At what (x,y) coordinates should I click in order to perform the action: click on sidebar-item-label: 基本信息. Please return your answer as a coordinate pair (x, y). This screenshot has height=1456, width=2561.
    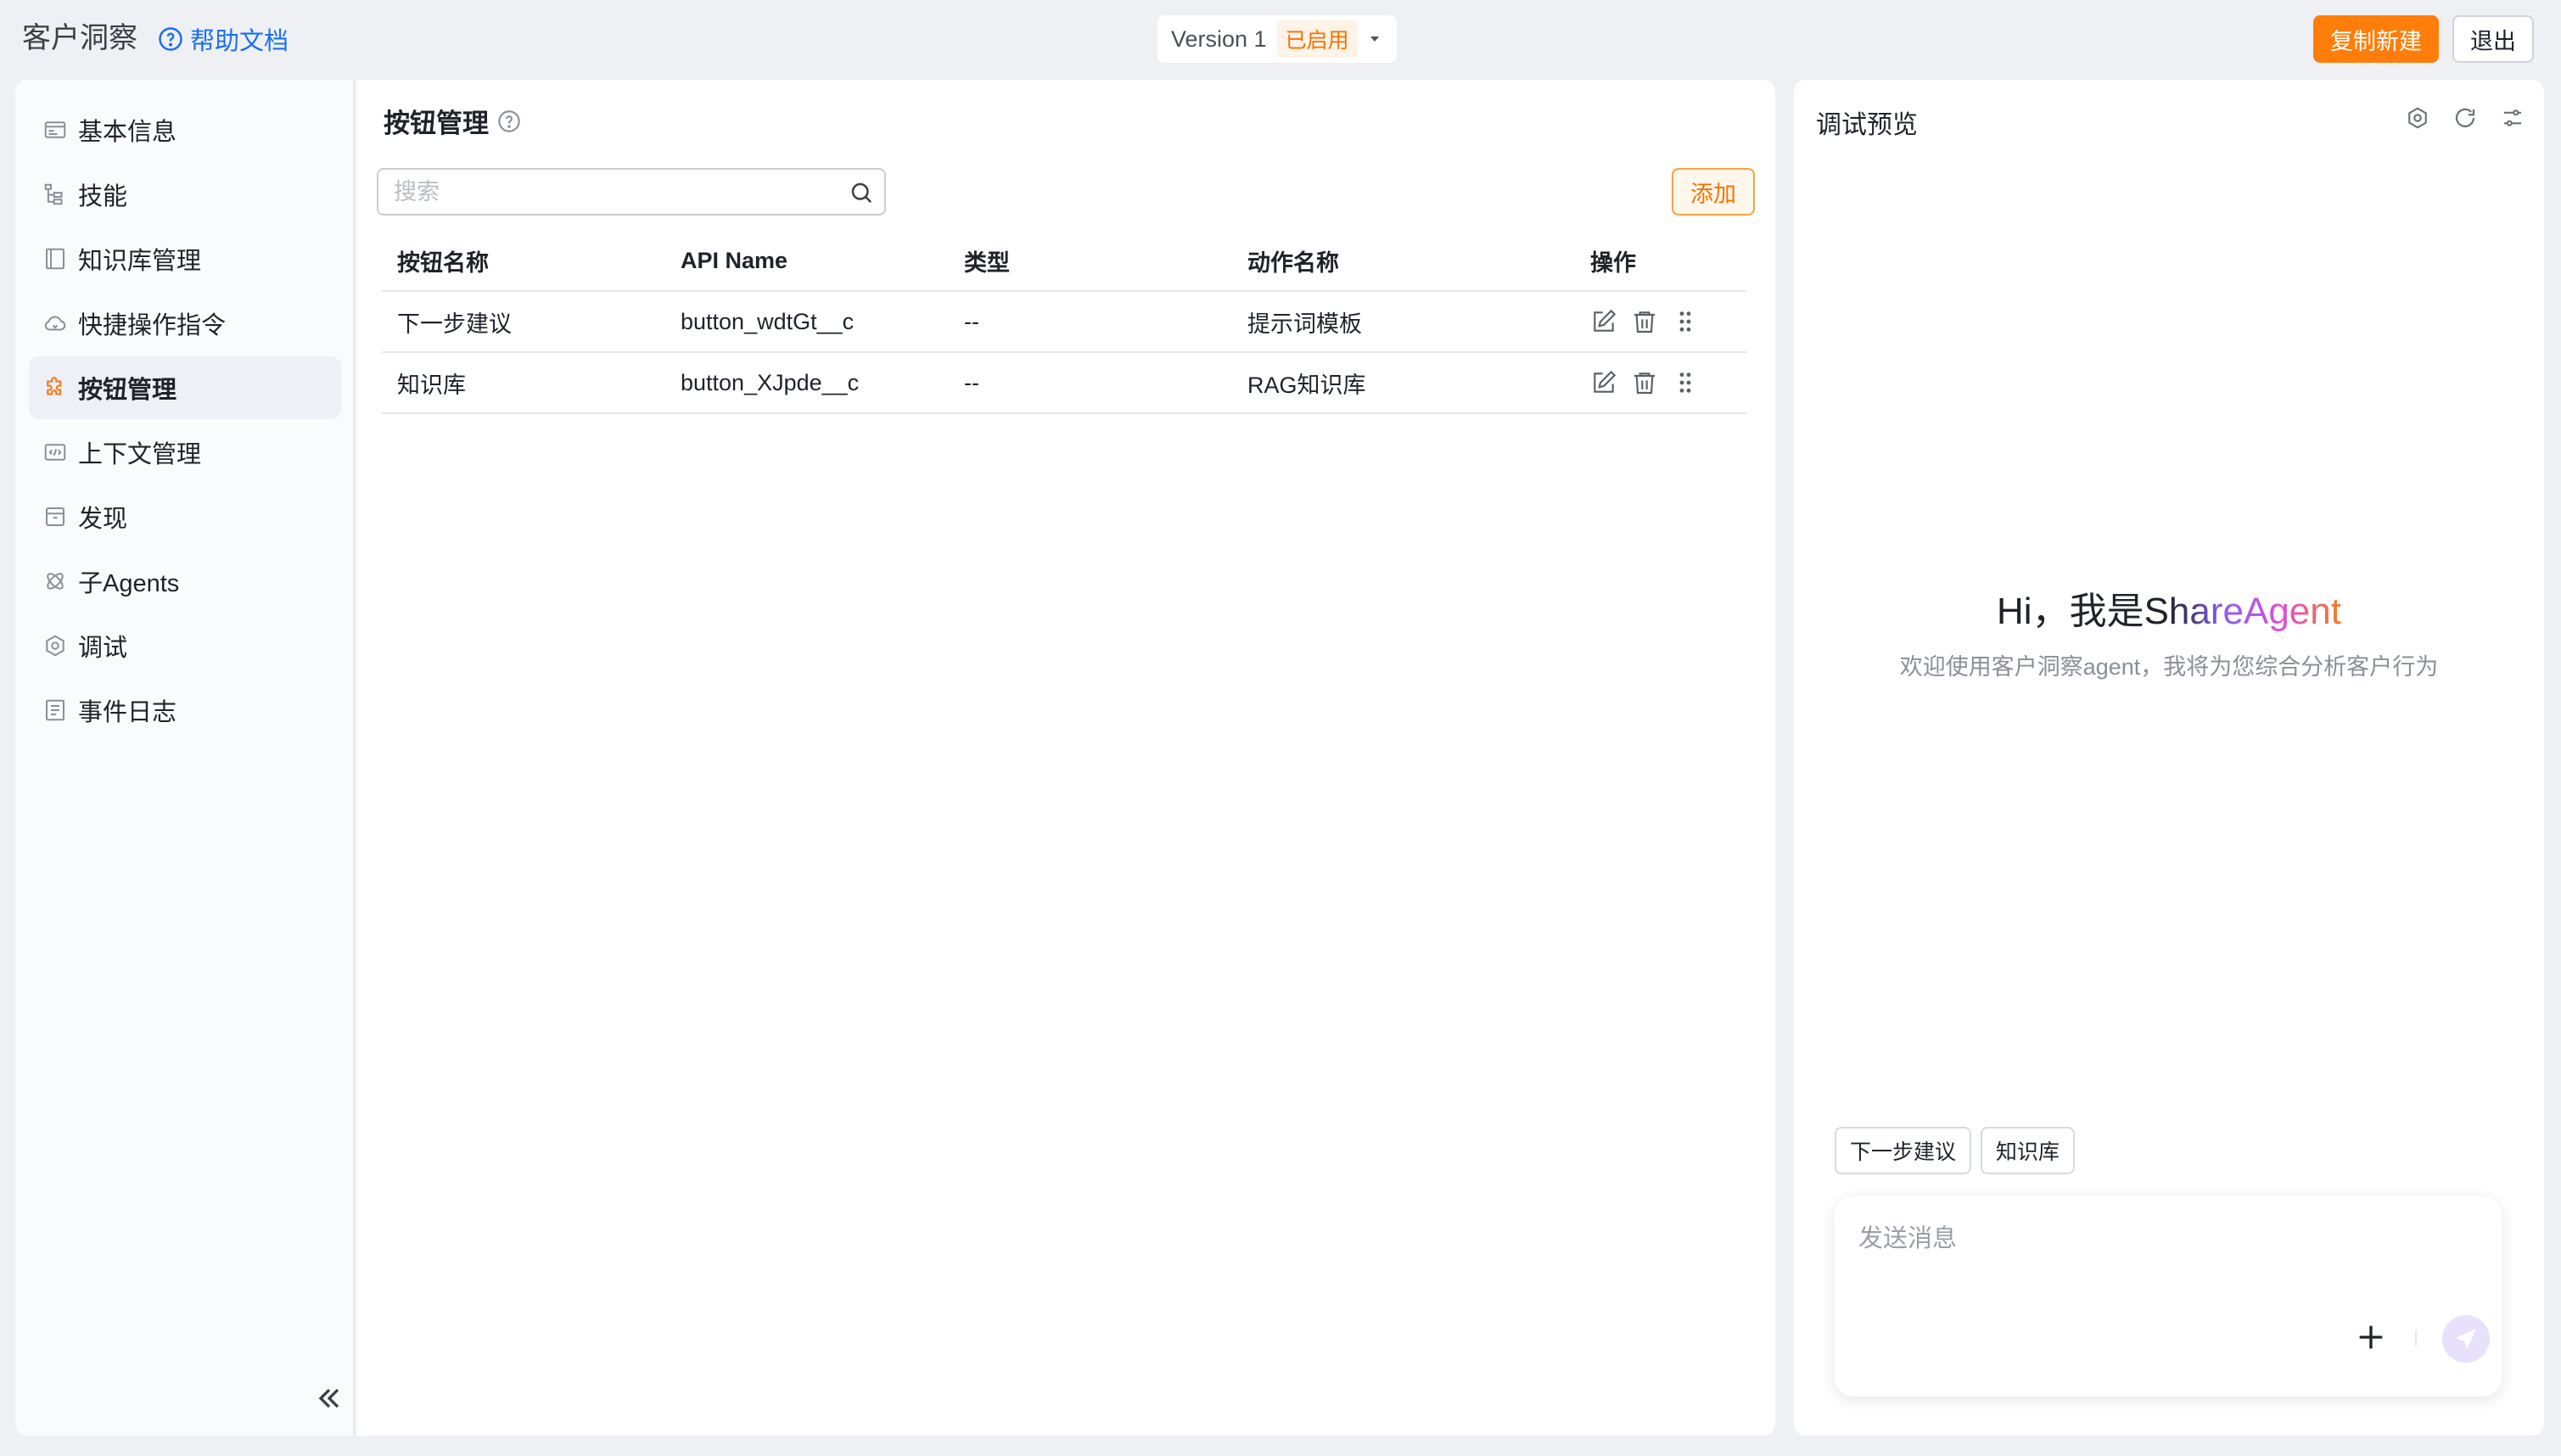
    Looking at the image, I should click on (128, 132).